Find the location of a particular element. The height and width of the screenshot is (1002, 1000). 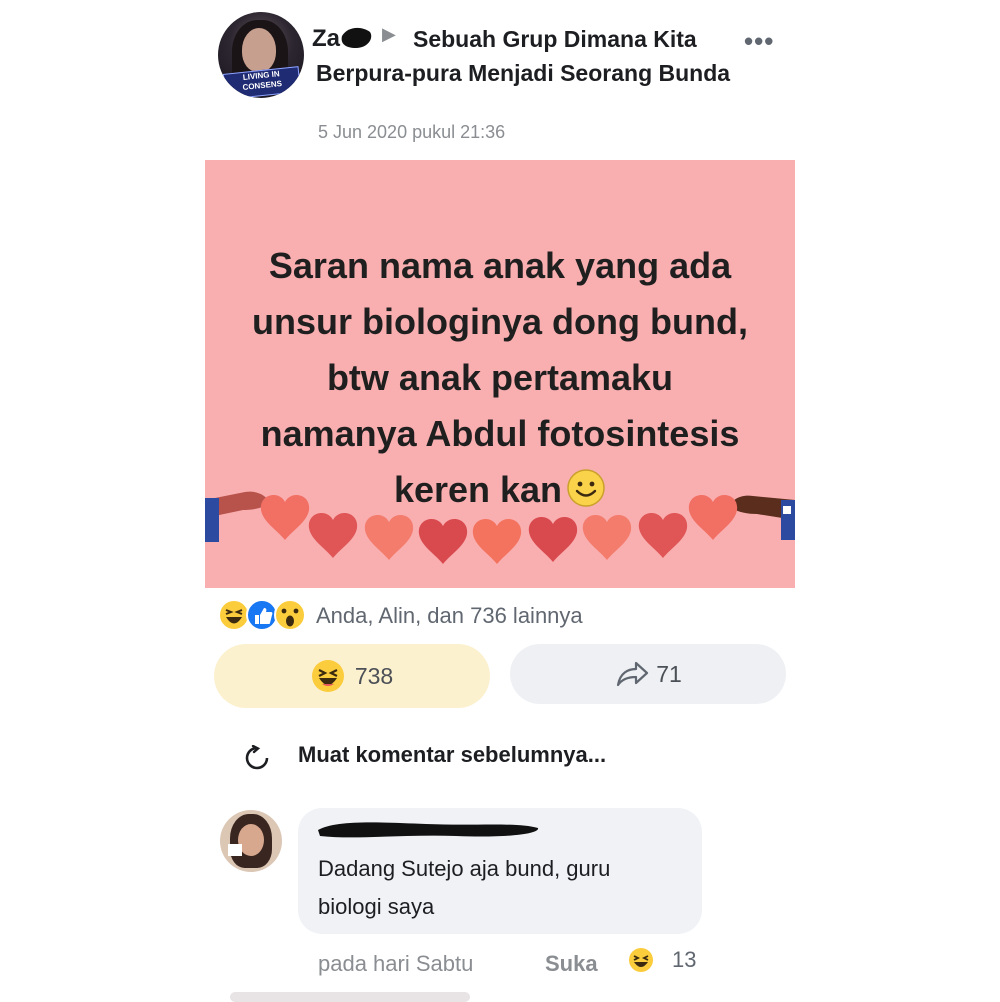

avatar-card is located at coordinates (235, 850).